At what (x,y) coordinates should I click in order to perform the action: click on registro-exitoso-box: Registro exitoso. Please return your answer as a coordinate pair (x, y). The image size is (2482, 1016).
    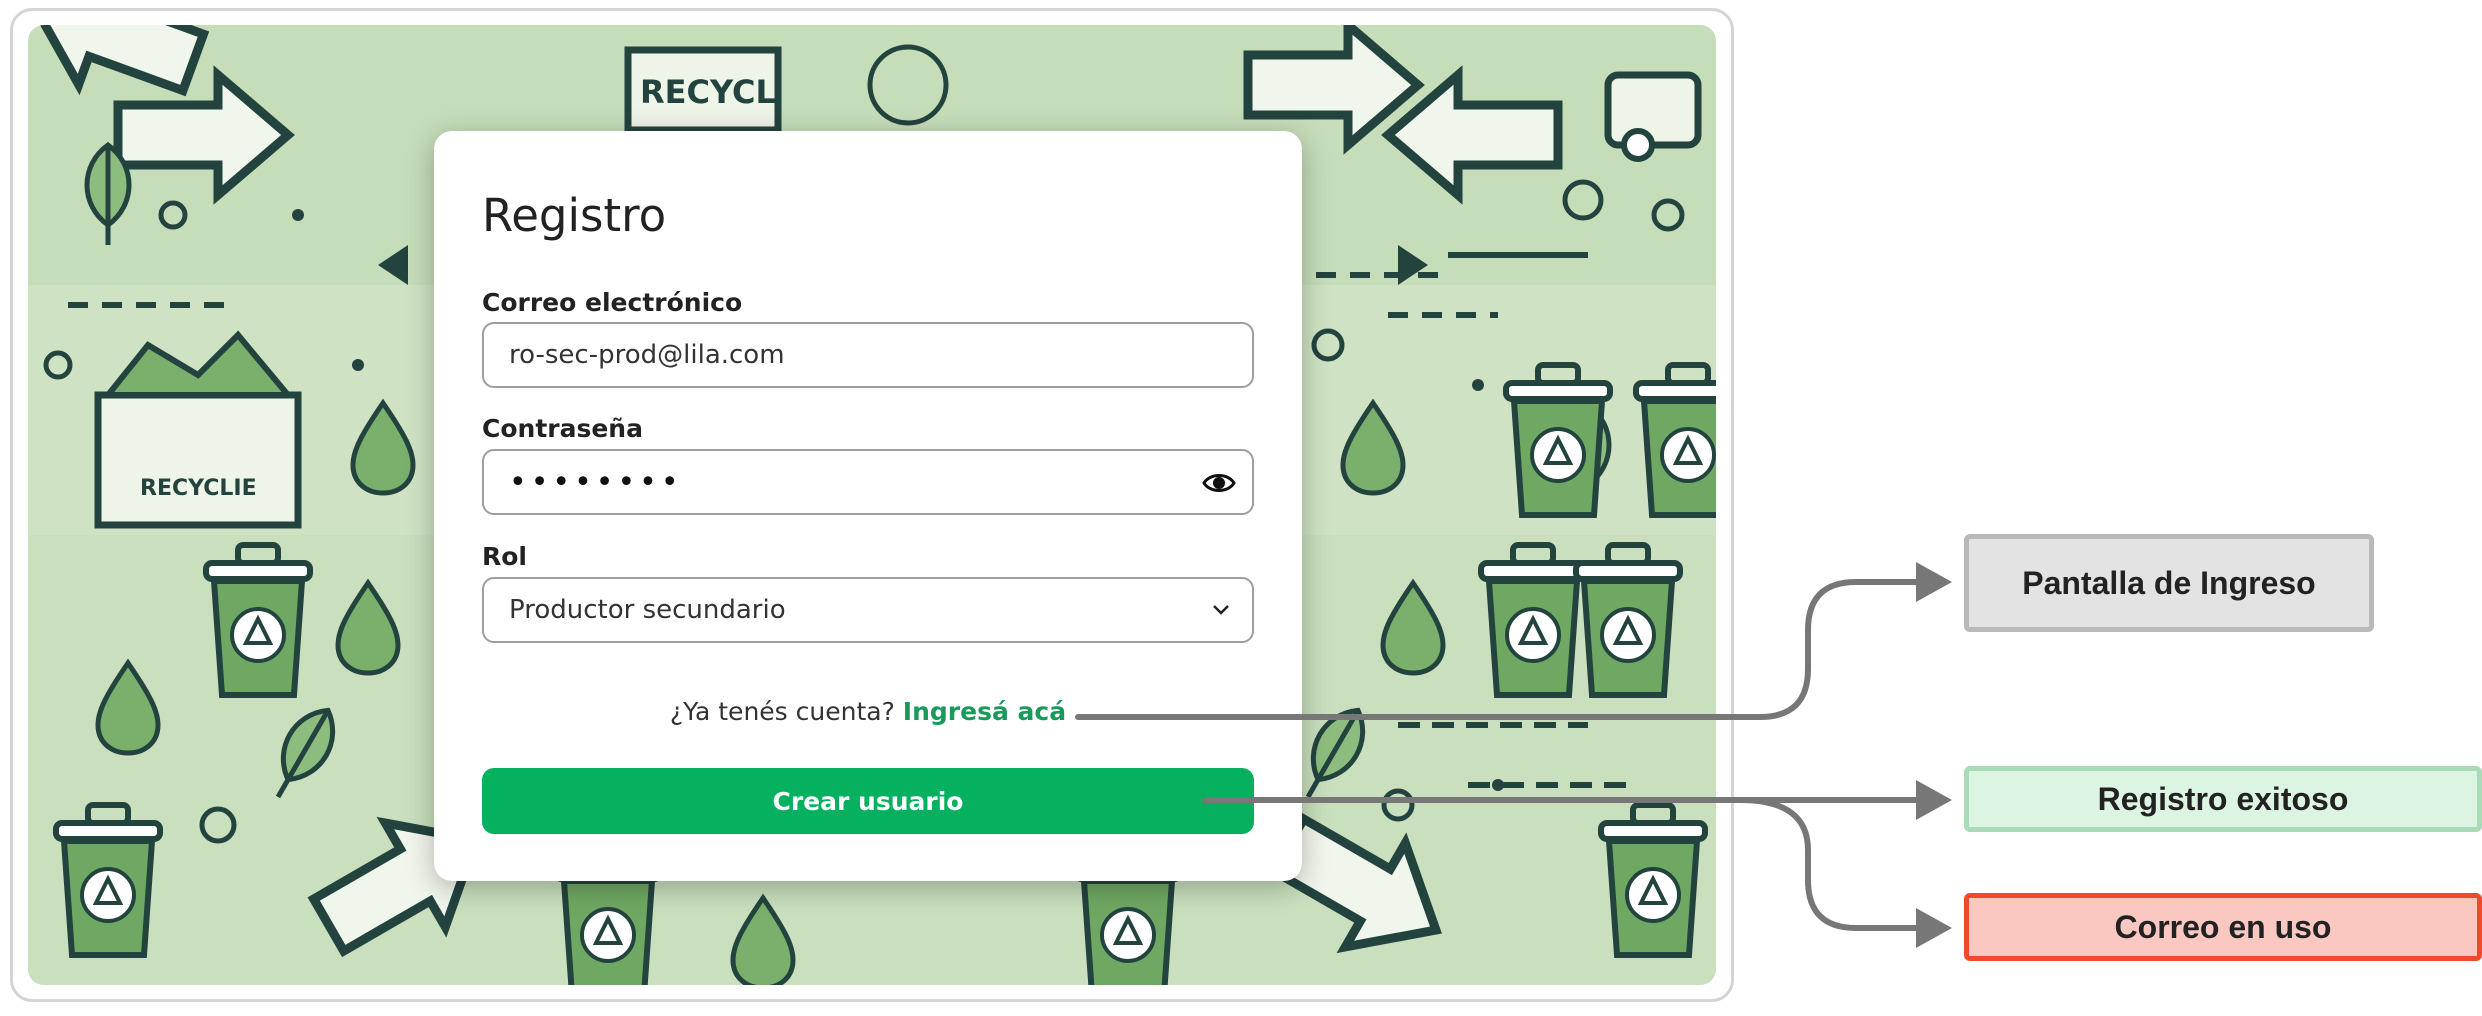
    Looking at the image, I should click on (2223, 799).